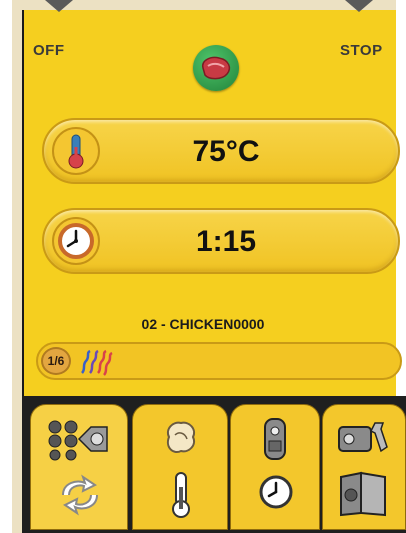 This screenshot has height=533, width=406. Describe the element at coordinates (56, 361) in the screenshot. I see `step-counter-badge: 1/6` at that location.